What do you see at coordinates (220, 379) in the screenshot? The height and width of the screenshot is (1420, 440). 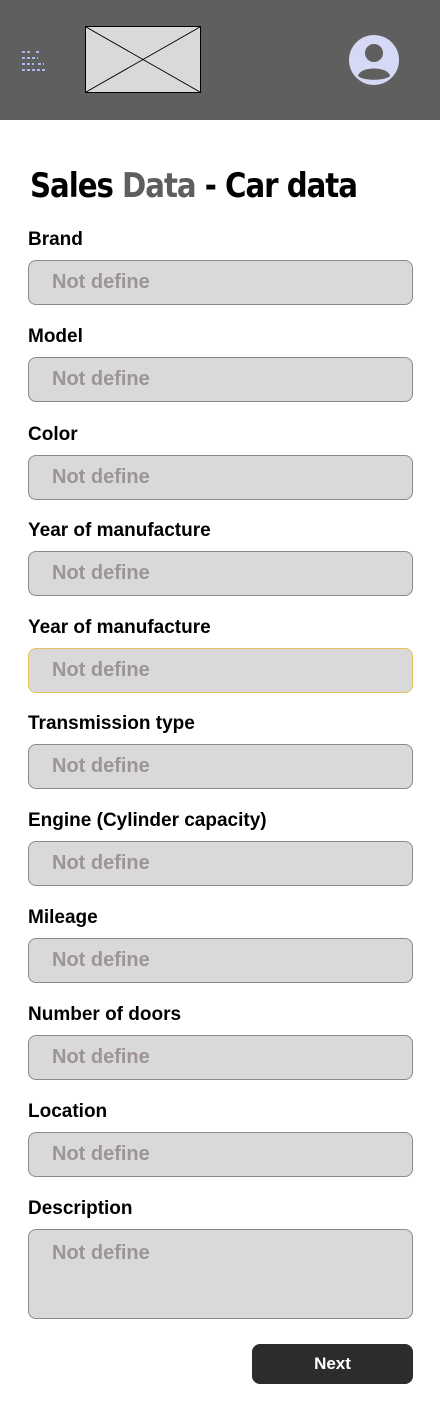 I see `model-input` at bounding box center [220, 379].